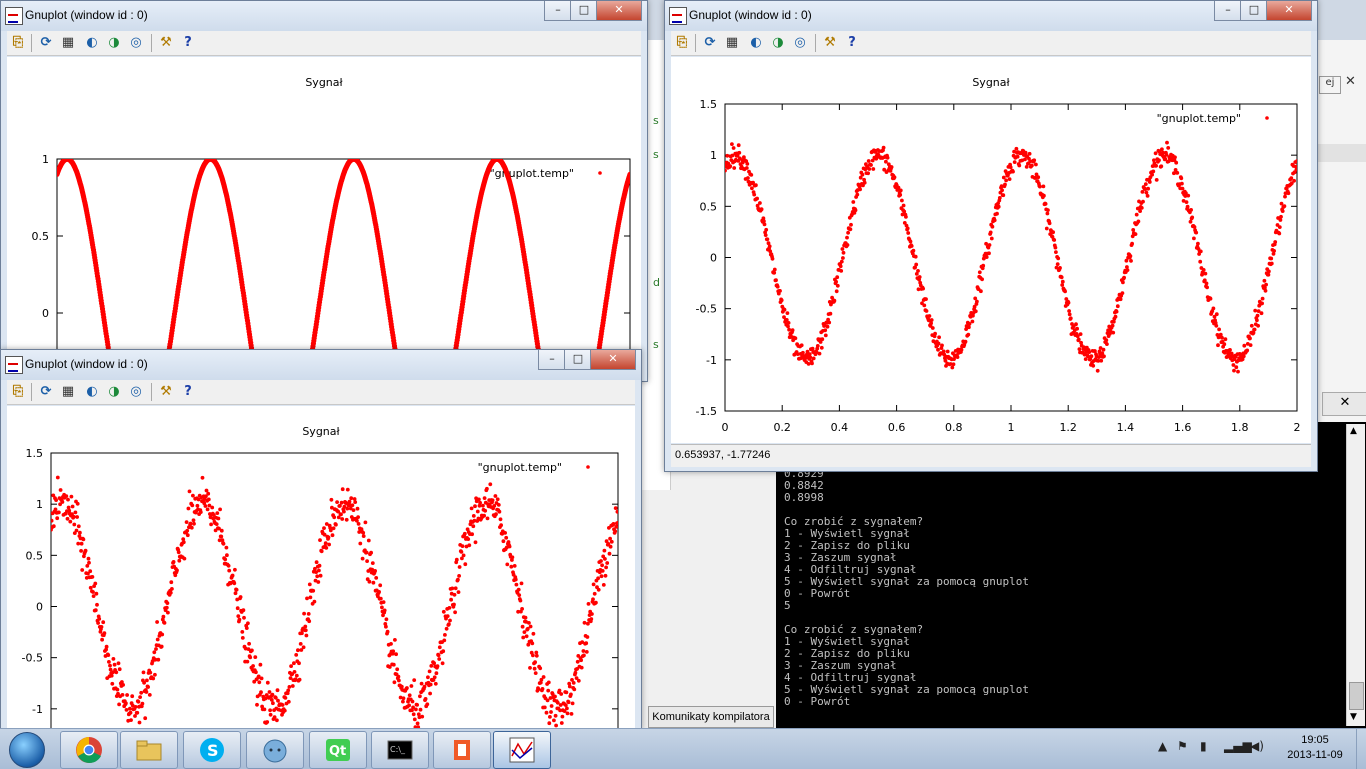 The image size is (1366, 769). Describe the element at coordinates (1361, 749) in the screenshot. I see `show-desktop-button` at that location.